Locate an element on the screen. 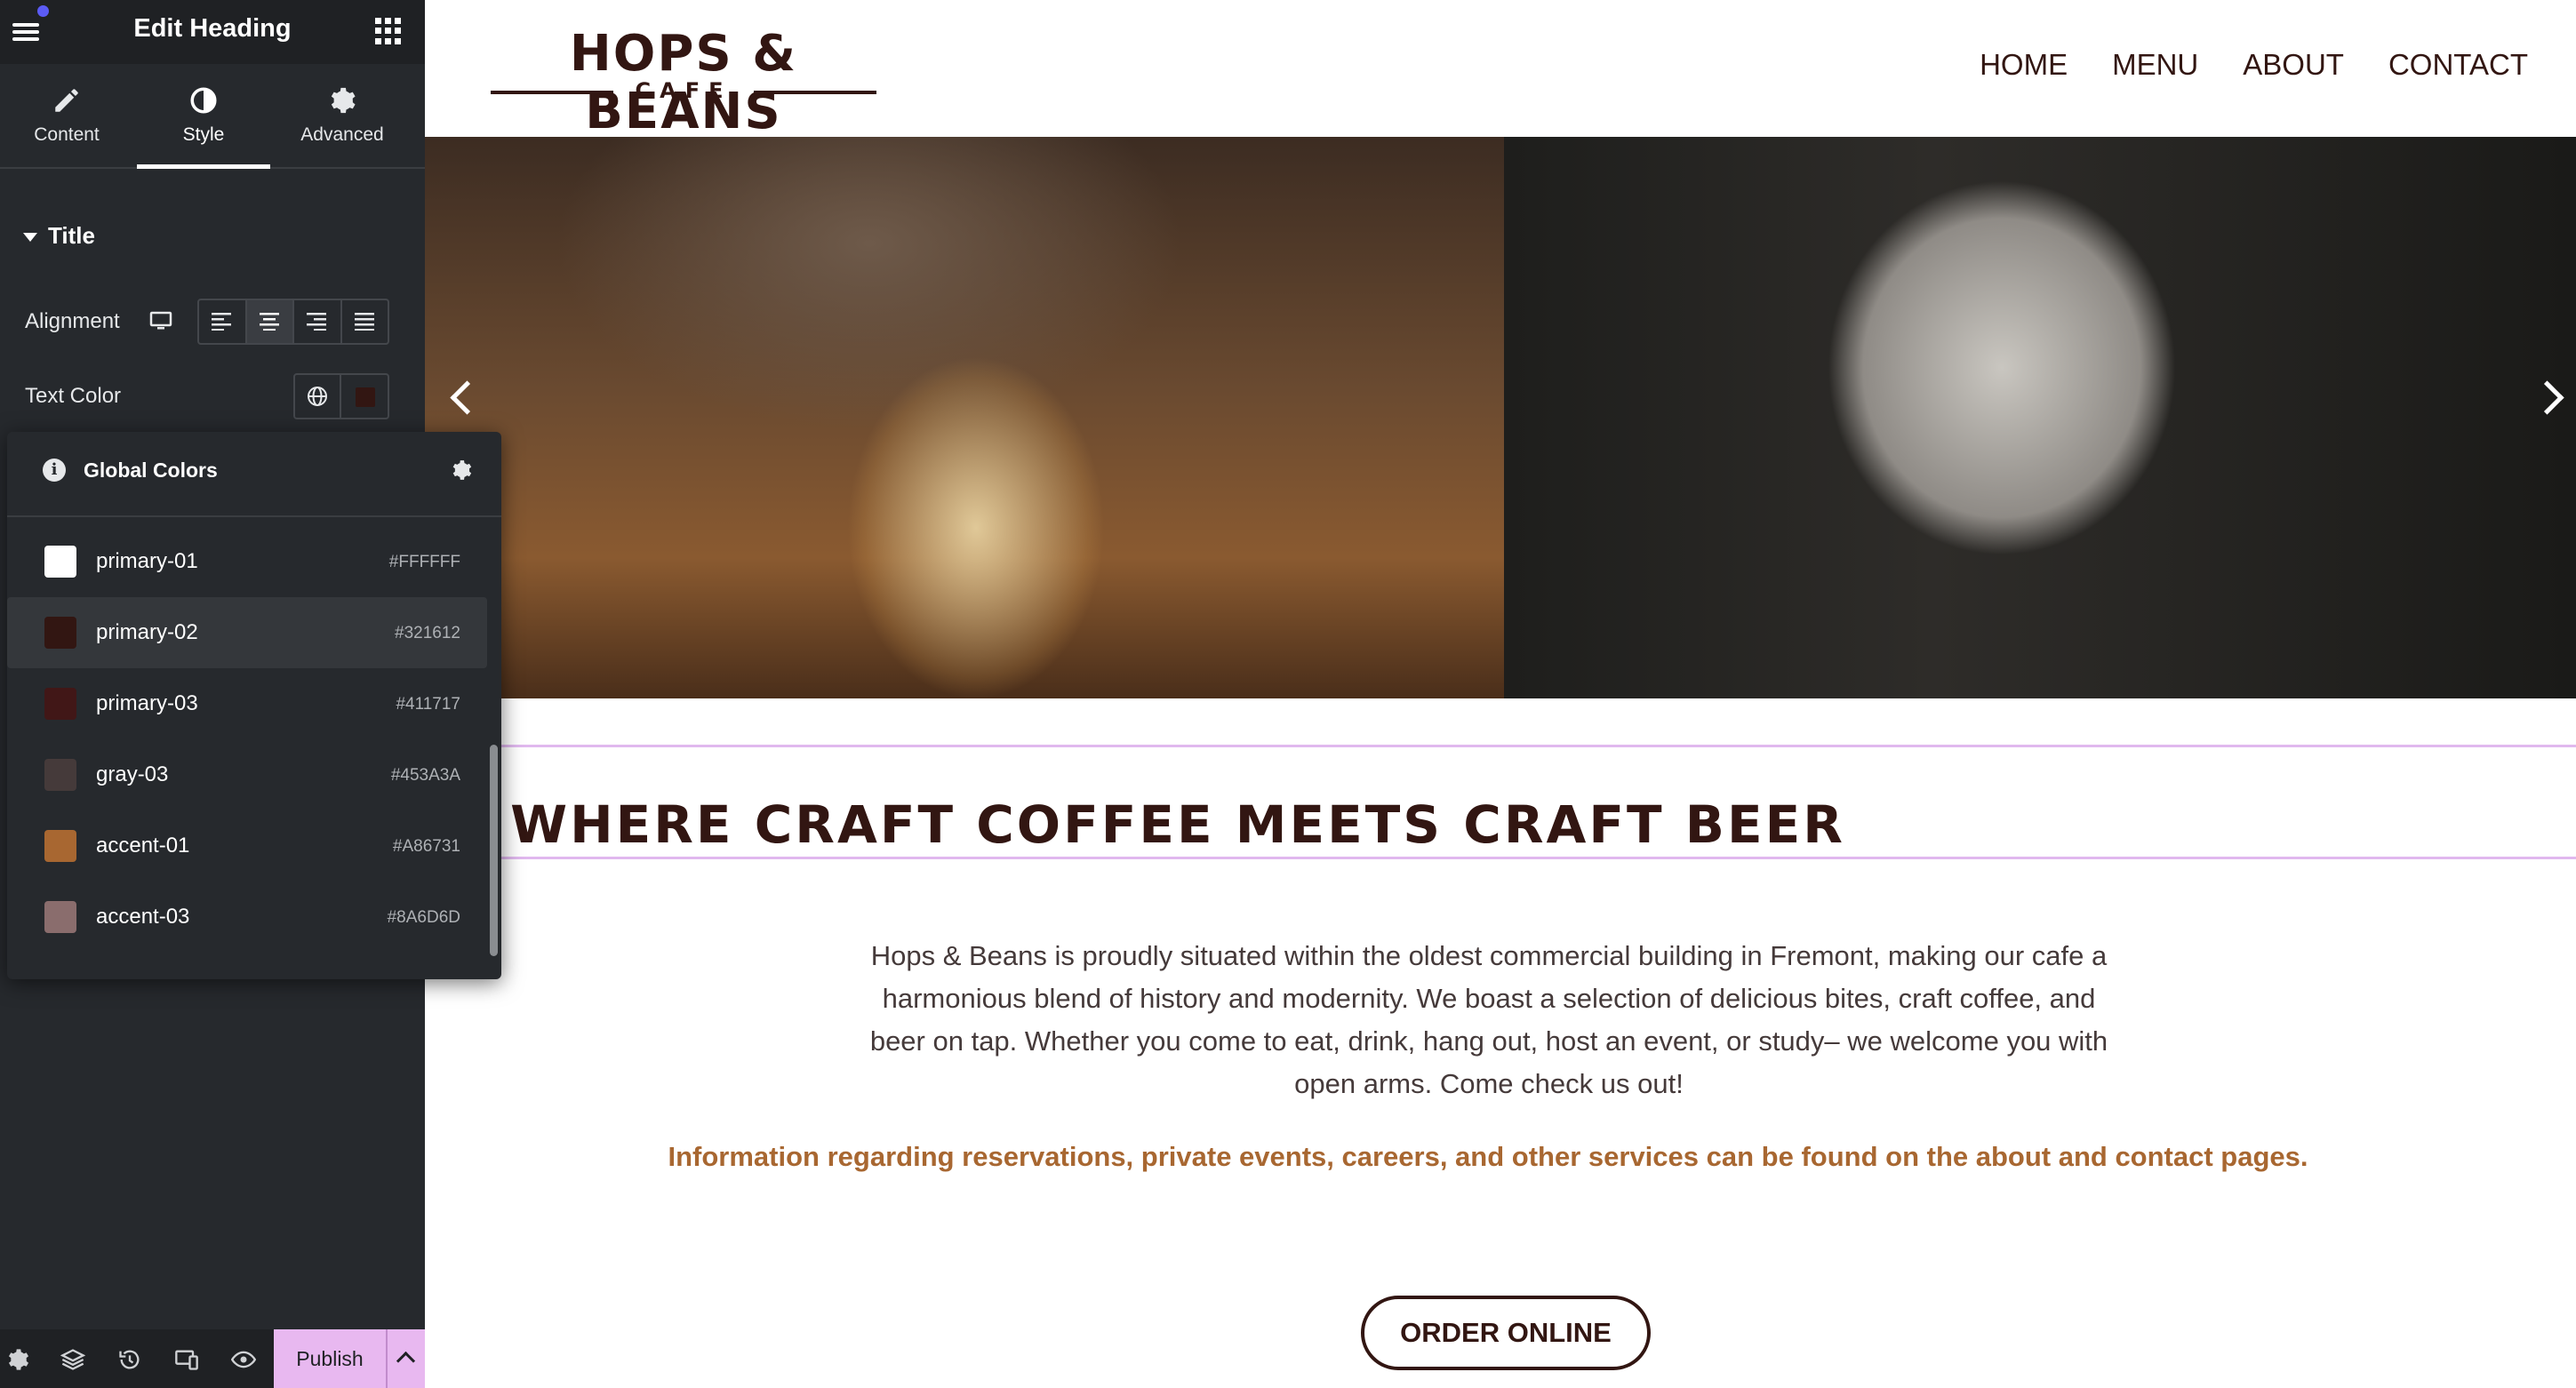 The width and height of the screenshot is (2576, 1388). global-colors-button is located at coordinates (318, 396).